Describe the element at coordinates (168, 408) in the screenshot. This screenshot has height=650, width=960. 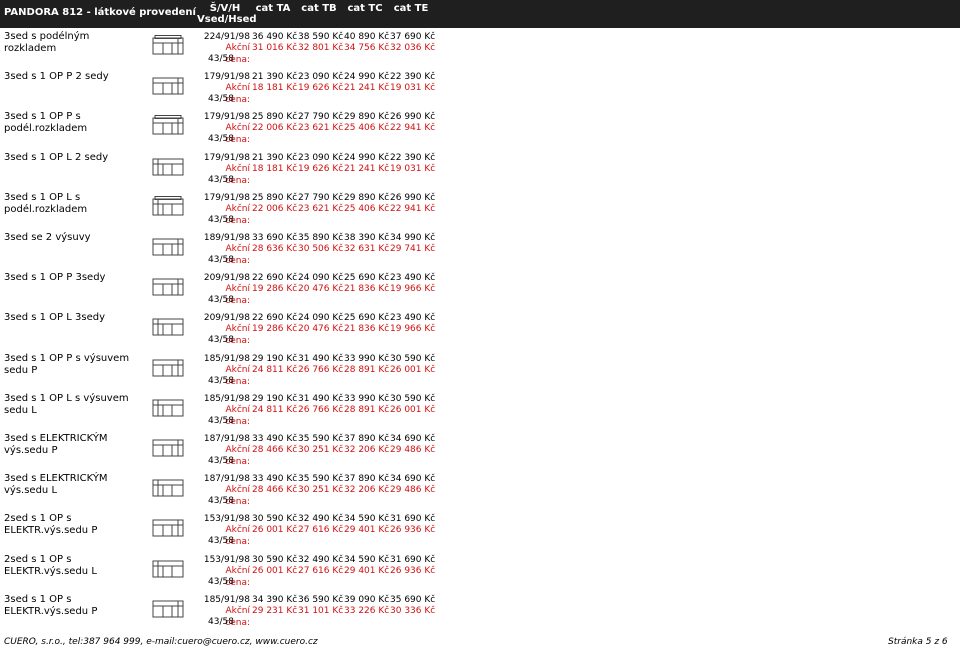
I see `sofa-extend-left-icon` at that location.